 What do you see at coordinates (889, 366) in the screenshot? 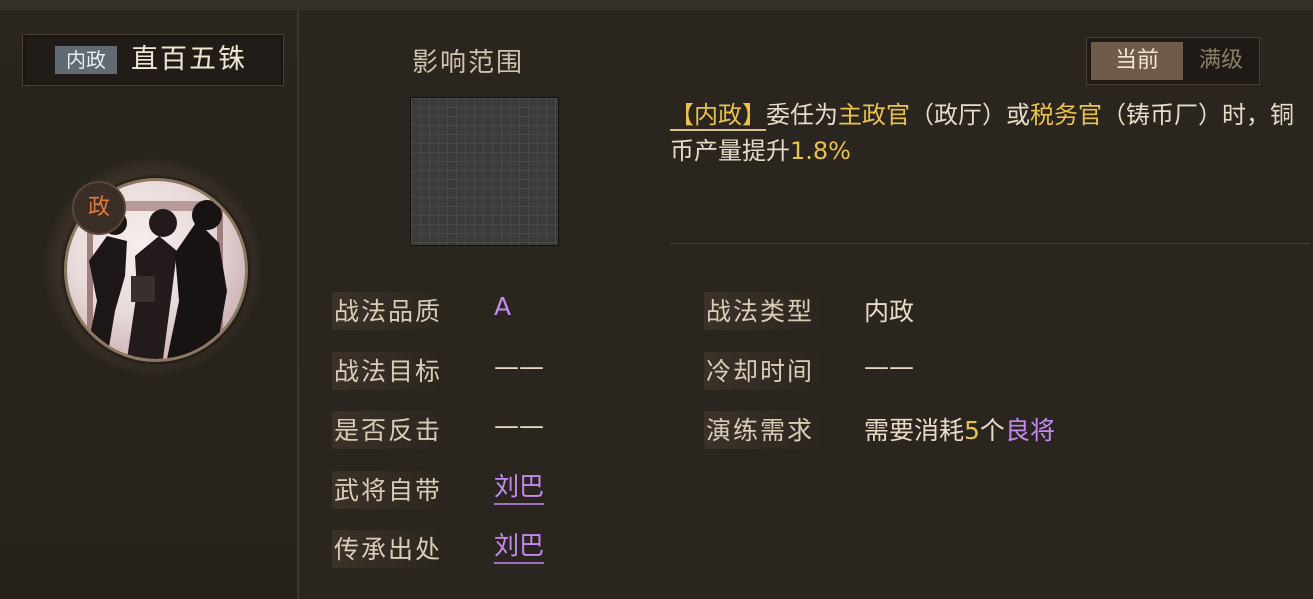
I see `value-cooldown: ——` at bounding box center [889, 366].